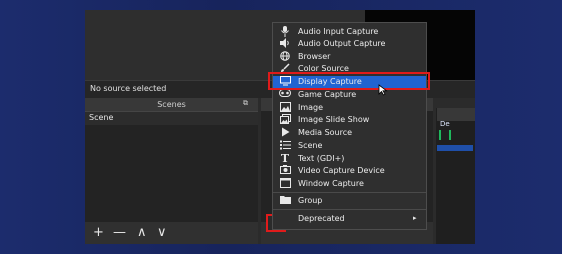 Image resolution: width=562 pixels, height=254 pixels. Describe the element at coordinates (349, 219) in the screenshot. I see `menu-item-deprecated: Deprecated ▸` at that location.